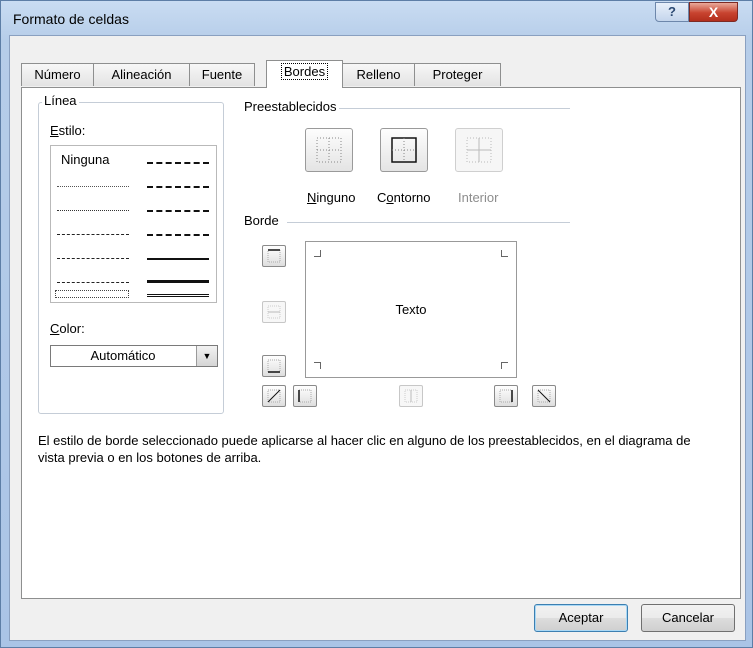 The height and width of the screenshot is (648, 753). I want to click on preset-inside-label: Interior, so click(478, 197).